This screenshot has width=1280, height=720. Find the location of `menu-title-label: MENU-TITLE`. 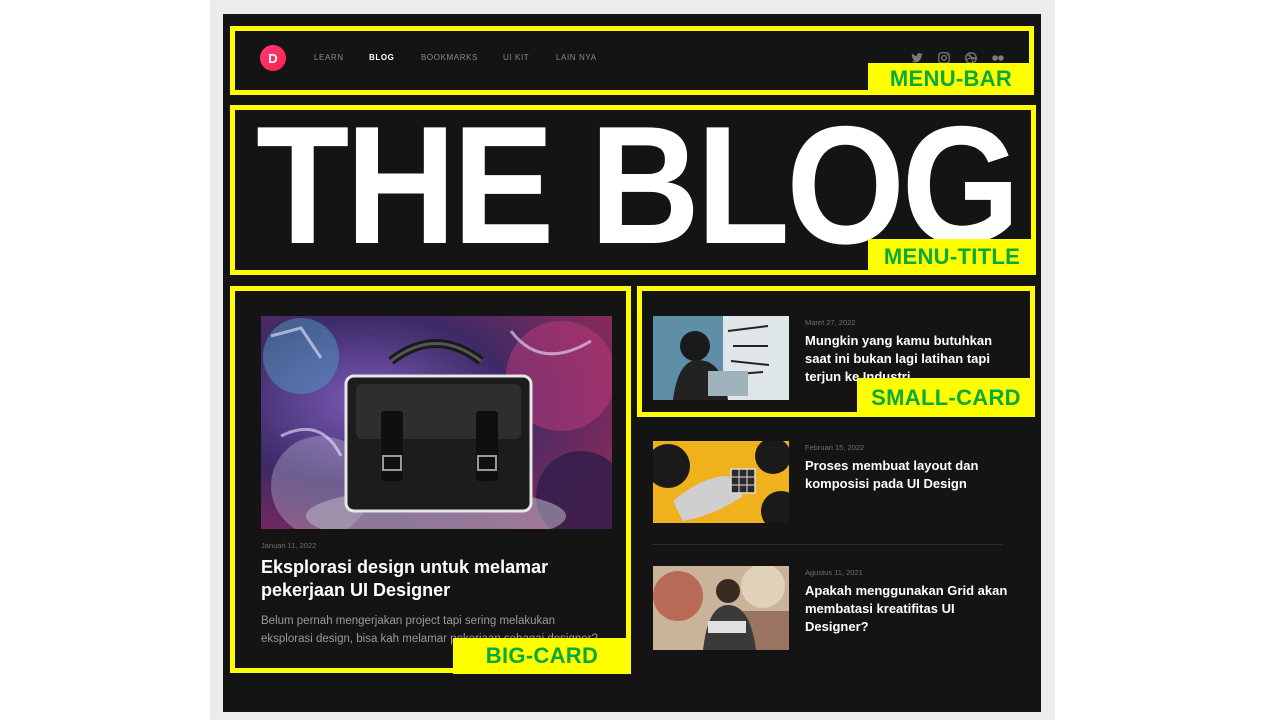

menu-title-label: MENU-TITLE is located at coordinates (952, 257).